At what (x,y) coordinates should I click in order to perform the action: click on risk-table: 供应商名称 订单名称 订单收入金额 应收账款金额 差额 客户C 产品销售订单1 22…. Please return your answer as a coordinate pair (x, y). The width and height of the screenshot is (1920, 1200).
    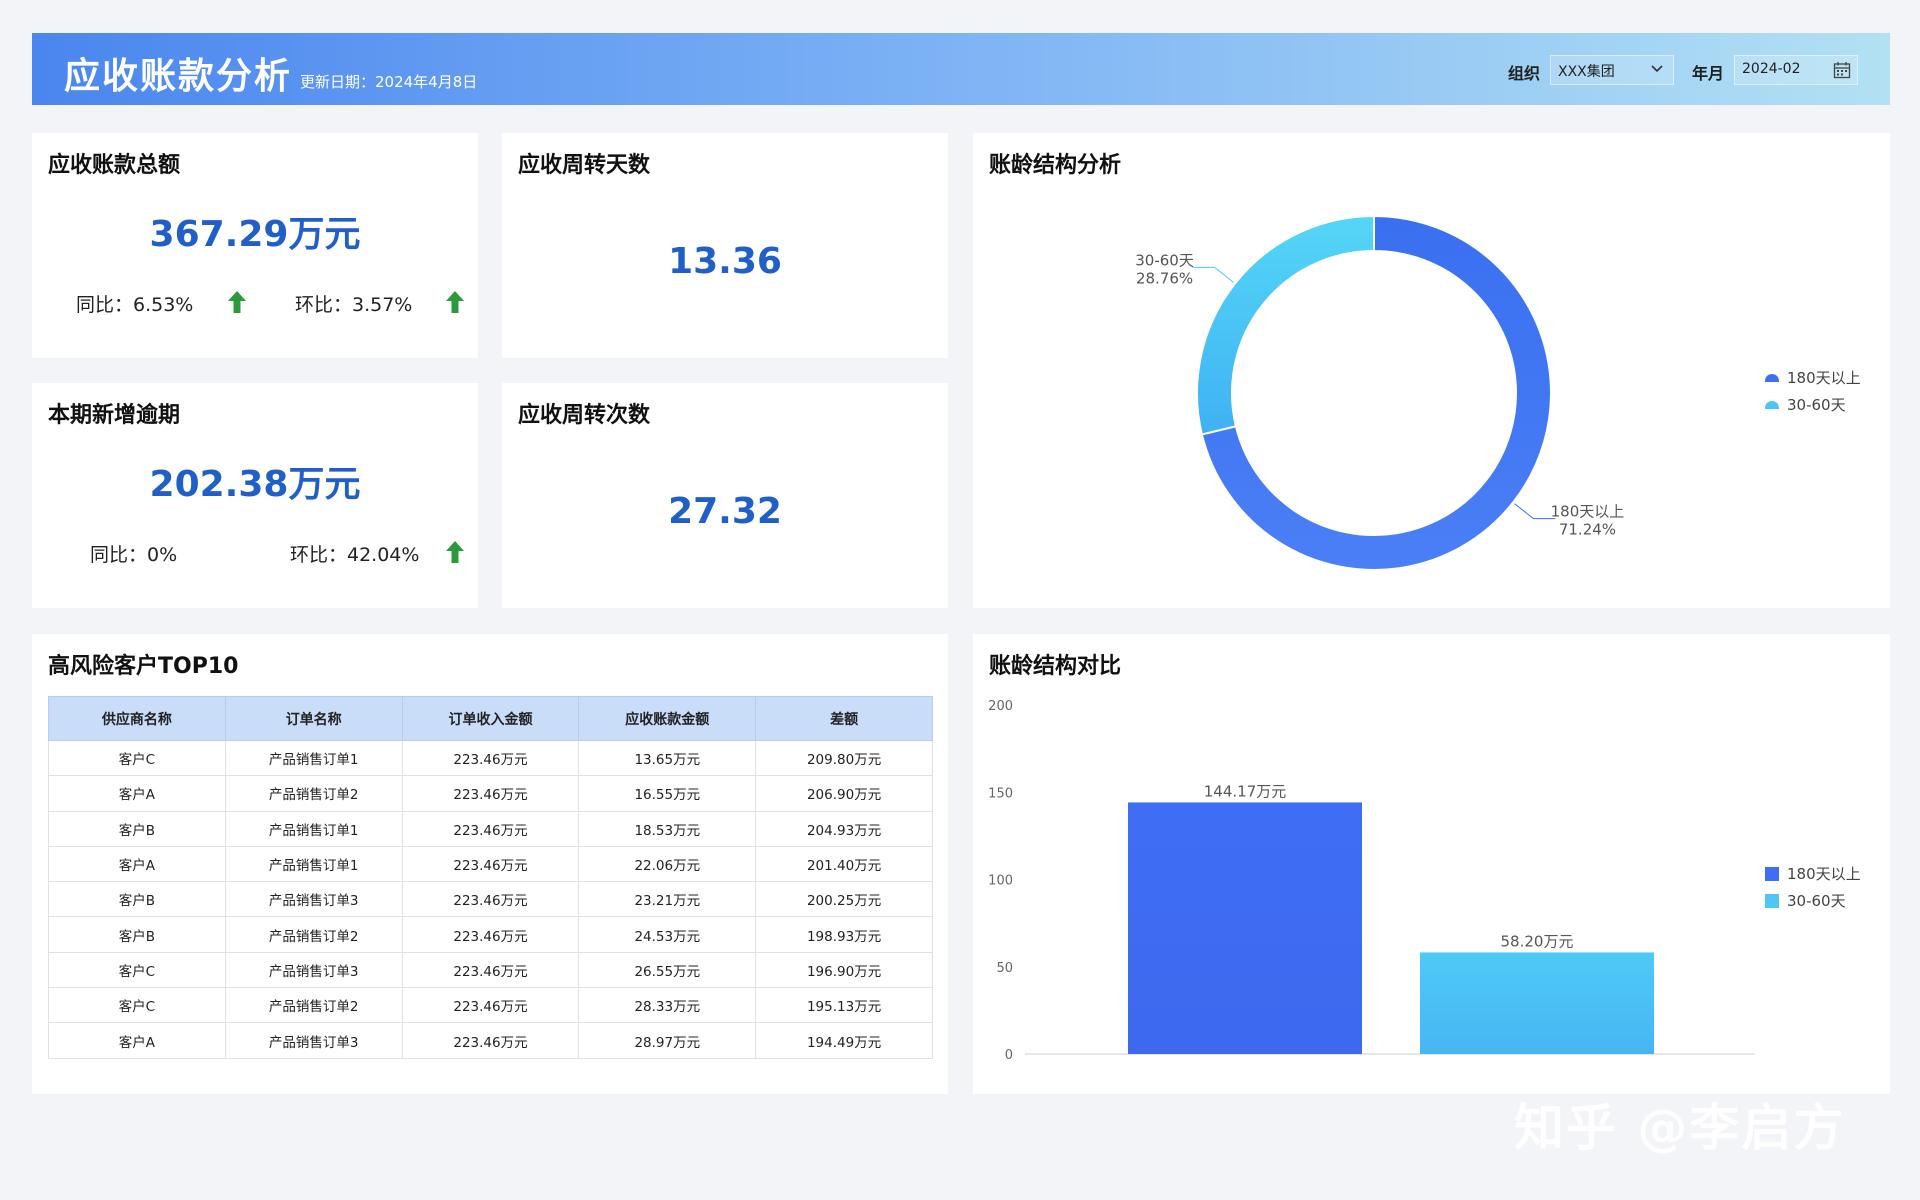
    Looking at the image, I should click on (490, 877).